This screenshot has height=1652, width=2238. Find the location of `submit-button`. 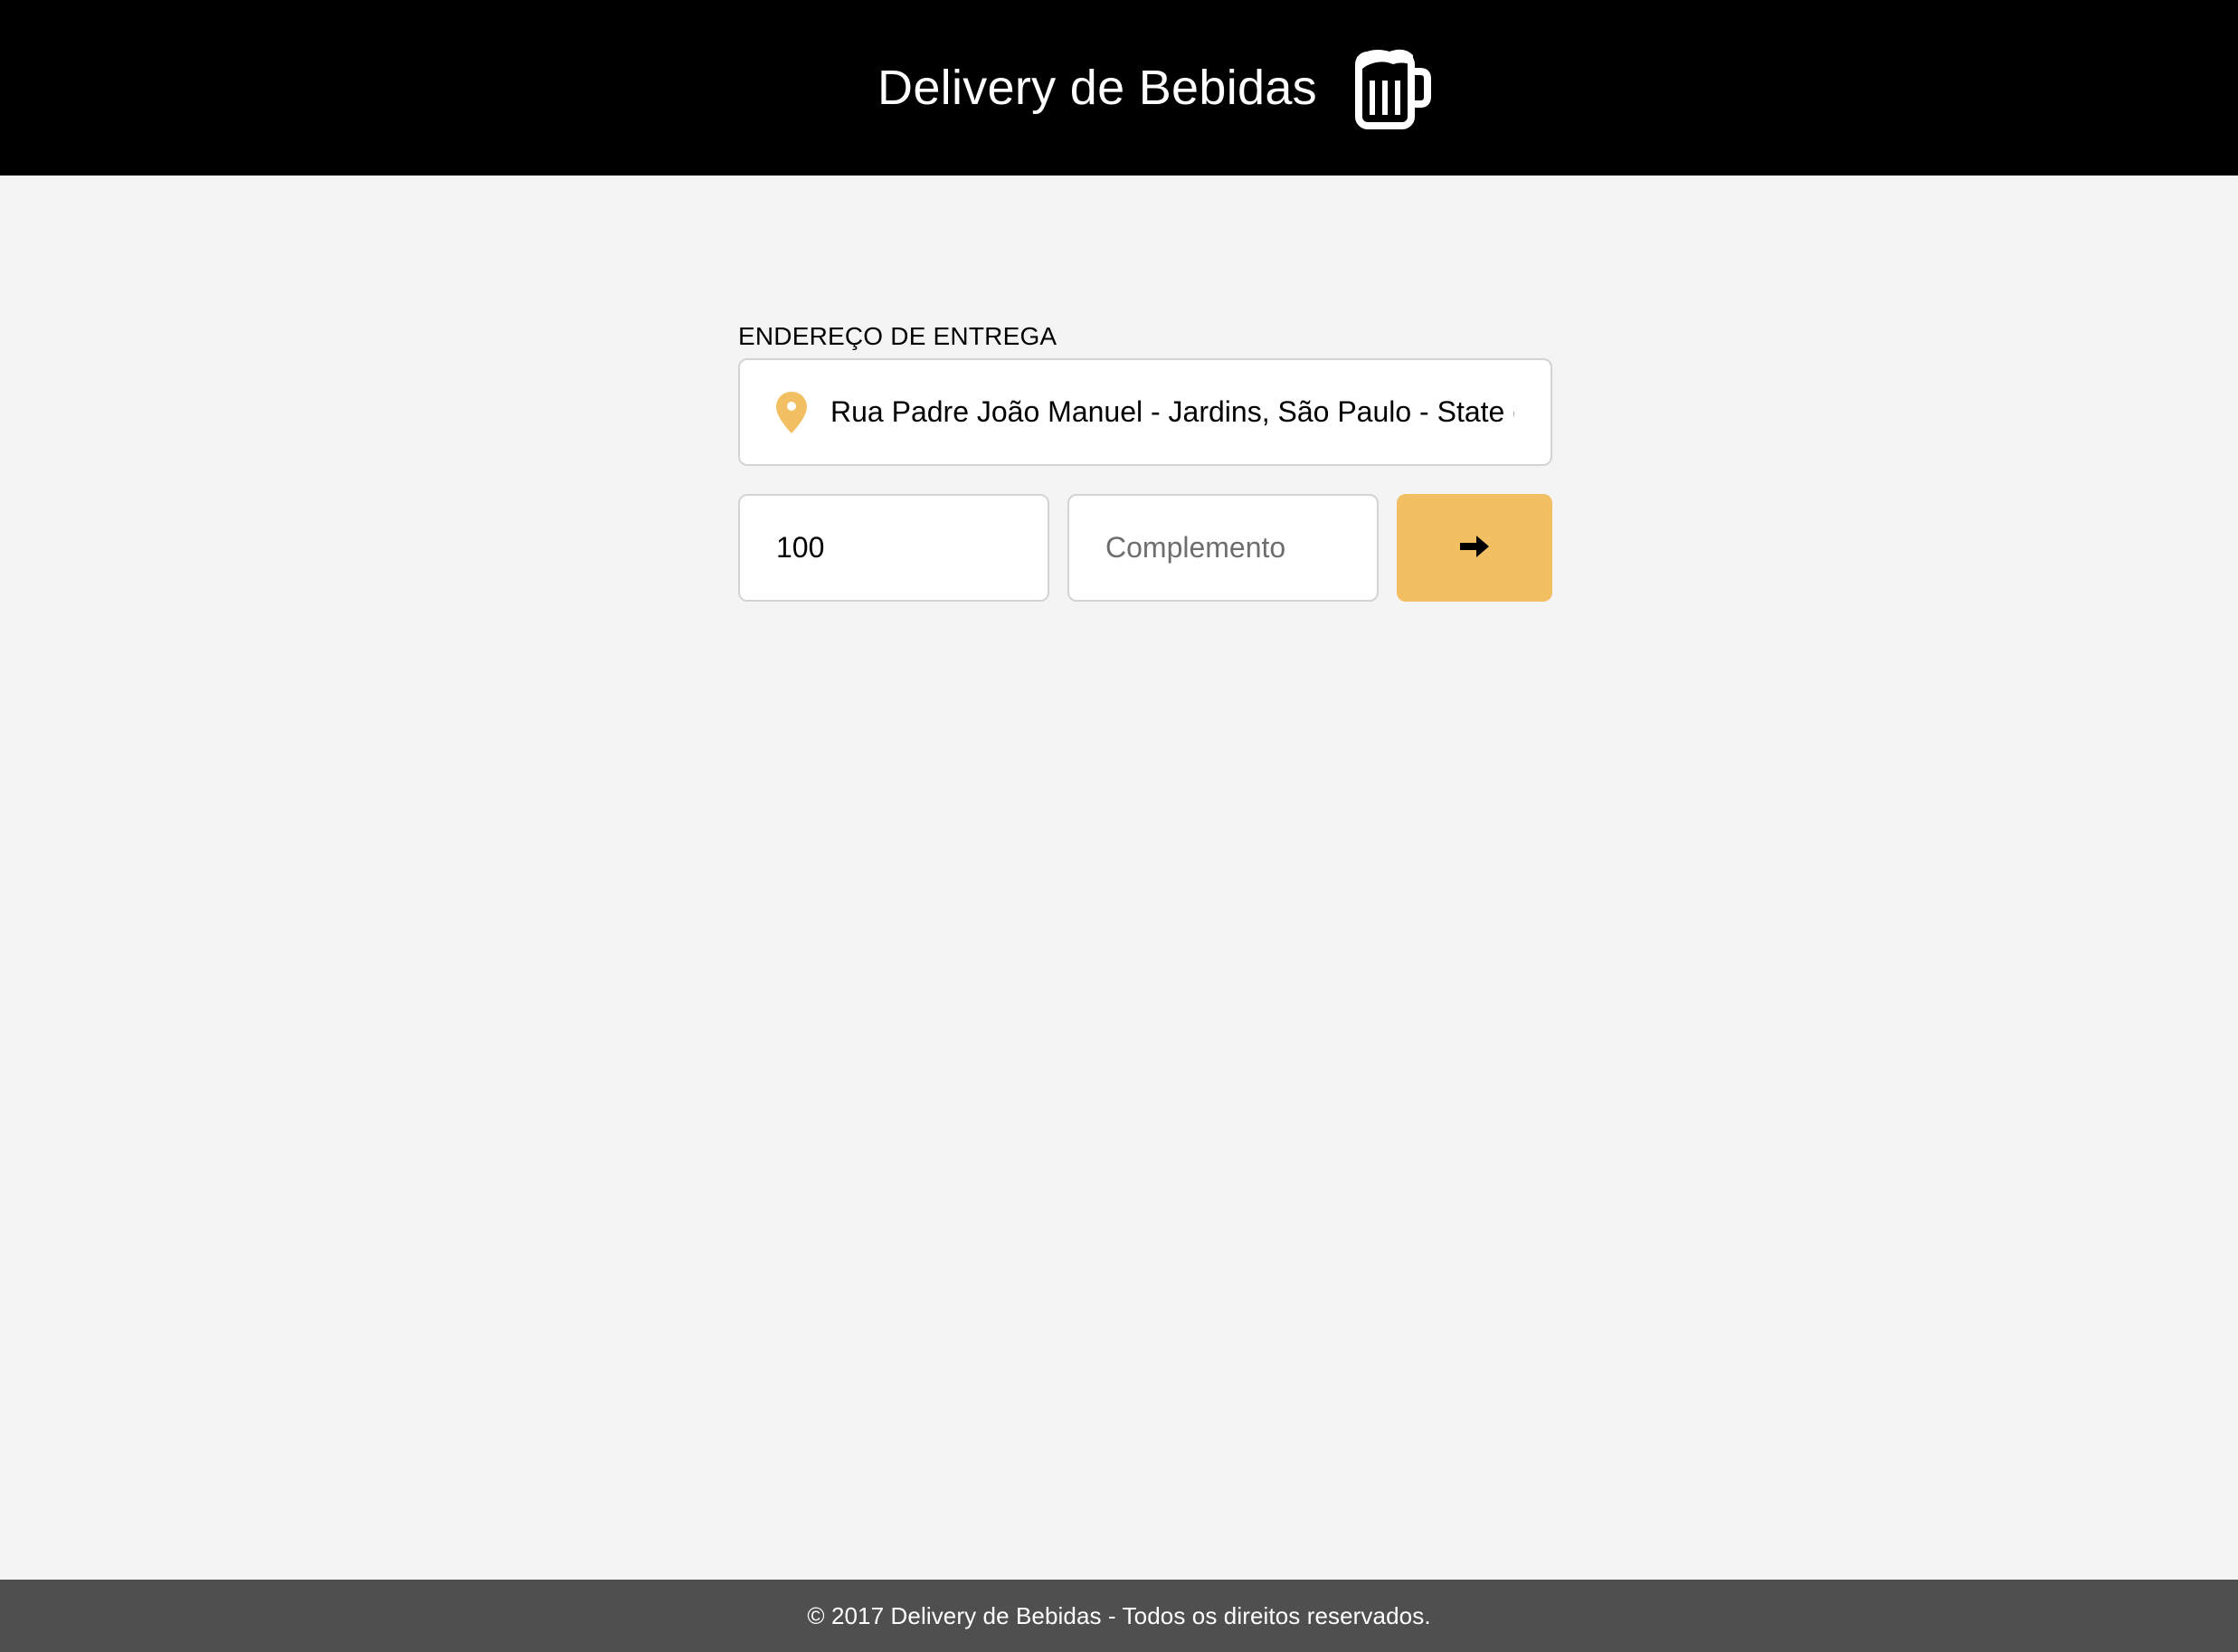

submit-button is located at coordinates (1474, 548).